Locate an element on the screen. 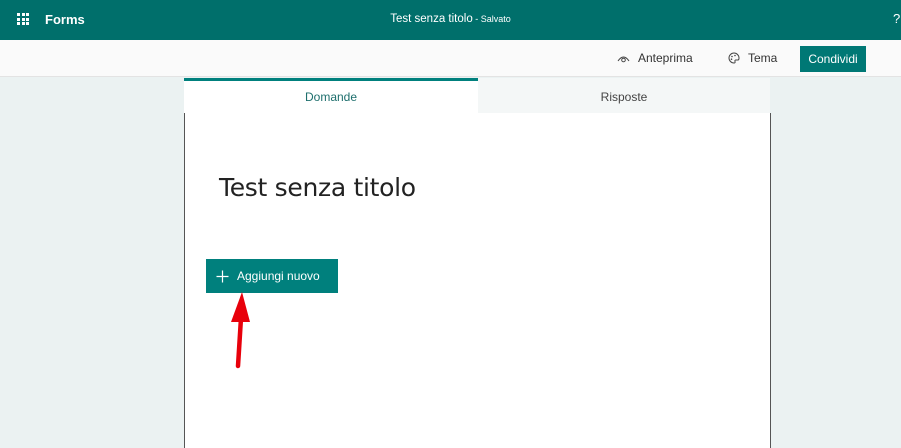  document-title-bar: Test senza titolo - Salvato is located at coordinates (450, 19).